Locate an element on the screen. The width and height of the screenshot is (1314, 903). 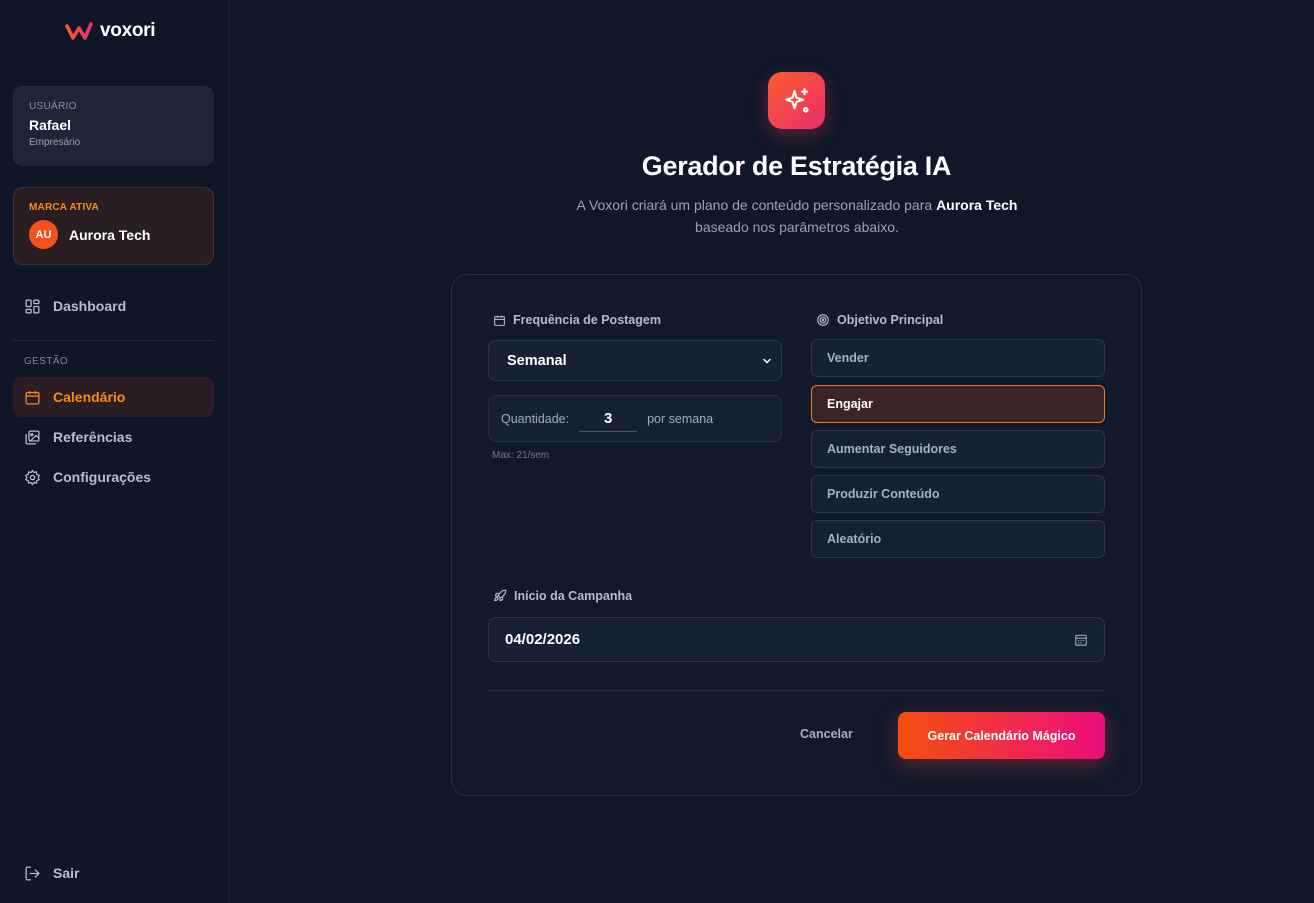
subtitle-brand: Aurora Tech is located at coordinates (977, 205).